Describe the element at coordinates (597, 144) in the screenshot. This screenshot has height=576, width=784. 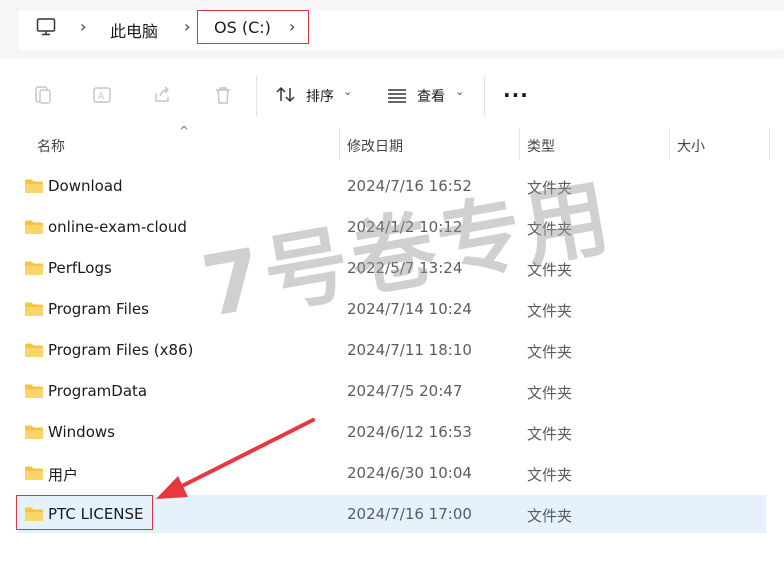
I see `column-header-type: 类型` at that location.